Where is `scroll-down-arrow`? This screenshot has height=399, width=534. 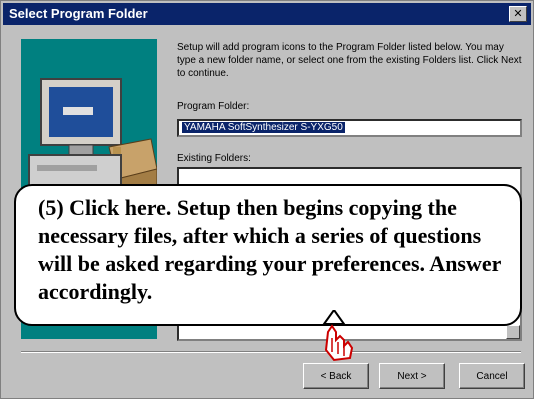
scroll-down-arrow is located at coordinates (513, 332).